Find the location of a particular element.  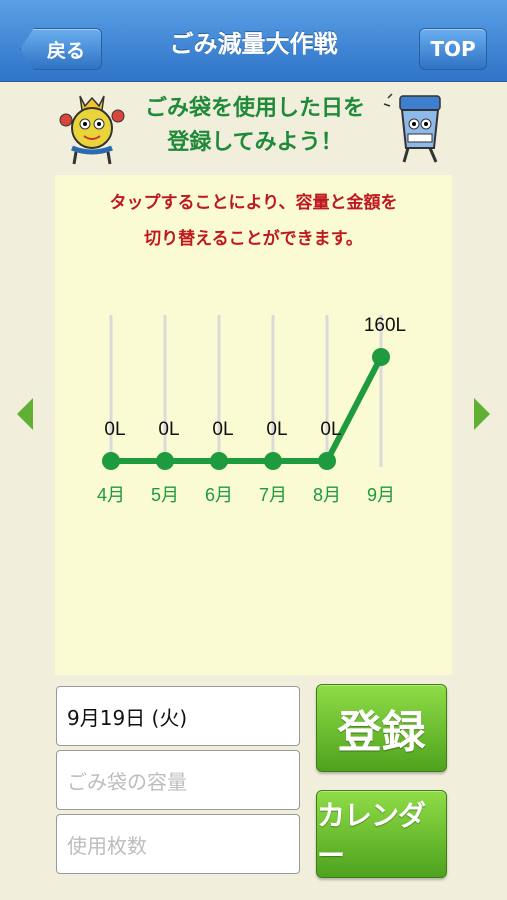

chart-month-label: 4月 is located at coordinates (111, 495).